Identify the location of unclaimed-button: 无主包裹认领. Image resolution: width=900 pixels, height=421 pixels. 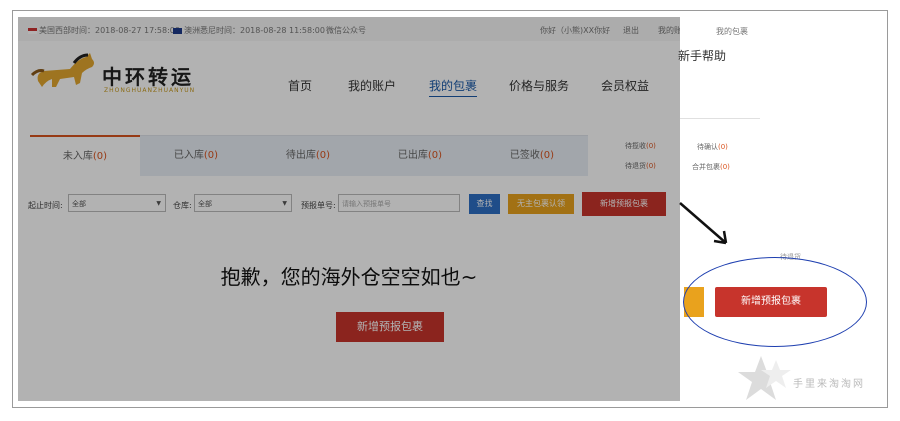
(541, 204).